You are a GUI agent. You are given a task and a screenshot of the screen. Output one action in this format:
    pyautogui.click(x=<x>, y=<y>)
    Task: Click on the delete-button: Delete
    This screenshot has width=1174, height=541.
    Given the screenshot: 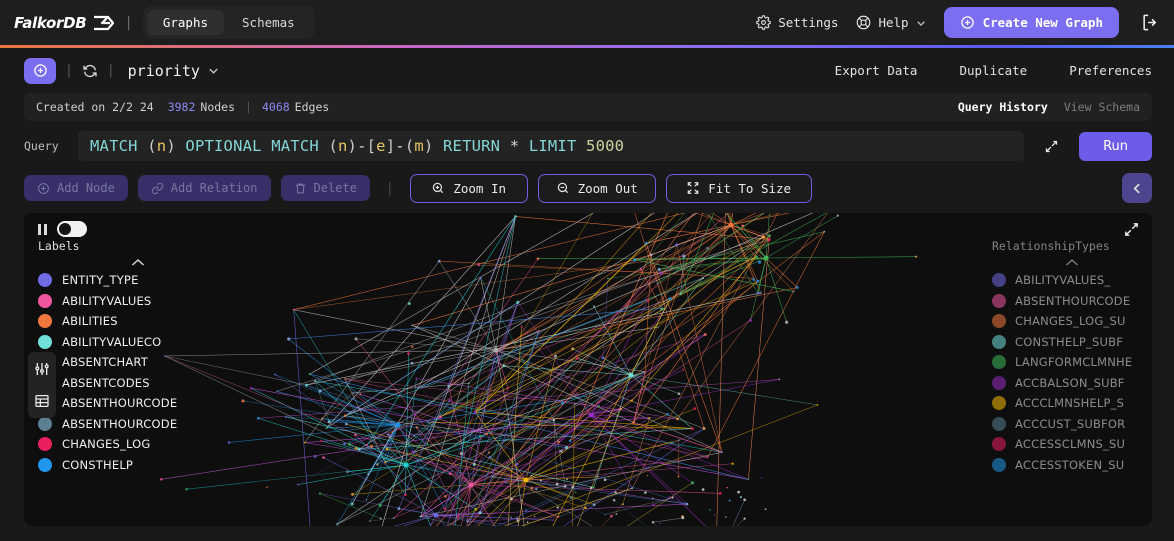 What is the action you would take?
    pyautogui.click(x=325, y=188)
    